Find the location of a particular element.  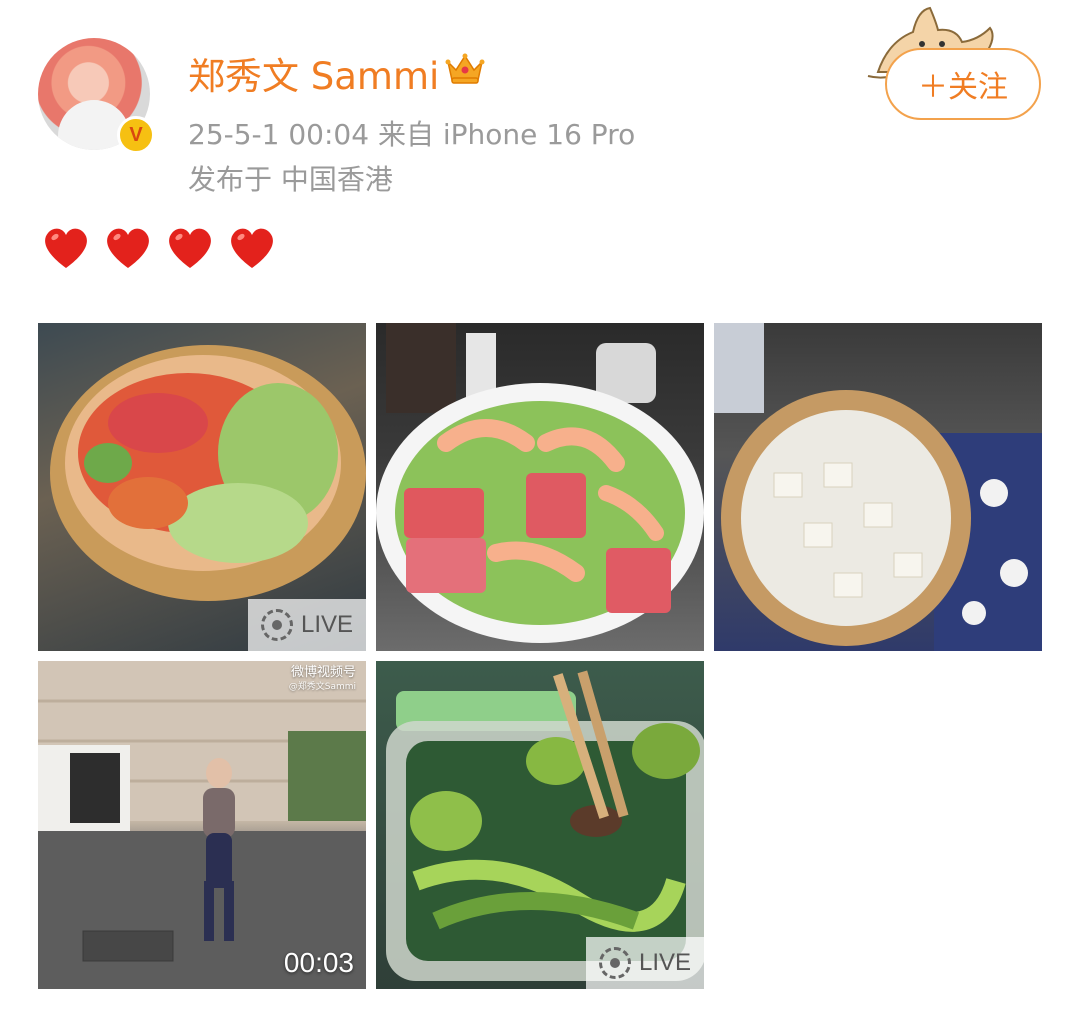

tofu-soup-photo is located at coordinates (878, 487).